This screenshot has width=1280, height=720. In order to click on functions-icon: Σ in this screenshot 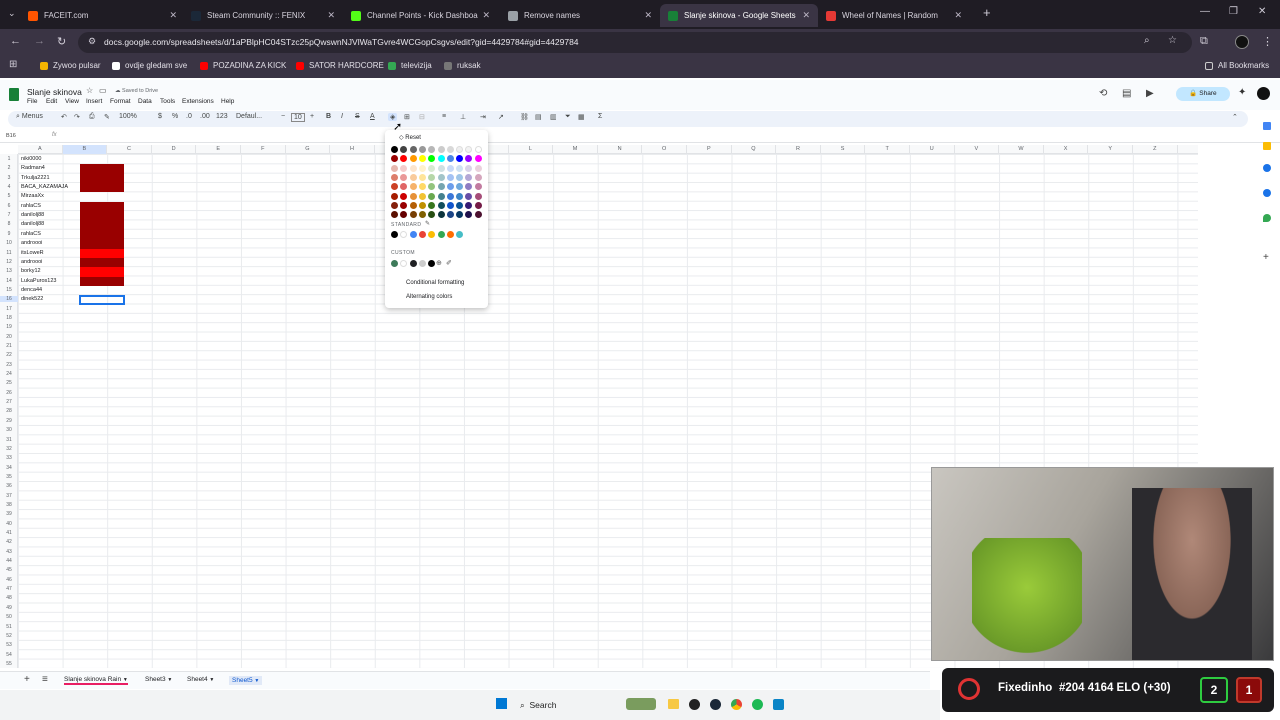, I will do `click(600, 116)`.